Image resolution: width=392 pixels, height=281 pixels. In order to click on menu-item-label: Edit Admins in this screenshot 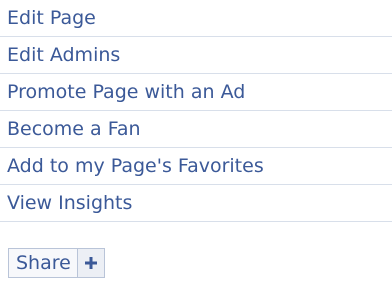, I will do `click(63, 55)`.